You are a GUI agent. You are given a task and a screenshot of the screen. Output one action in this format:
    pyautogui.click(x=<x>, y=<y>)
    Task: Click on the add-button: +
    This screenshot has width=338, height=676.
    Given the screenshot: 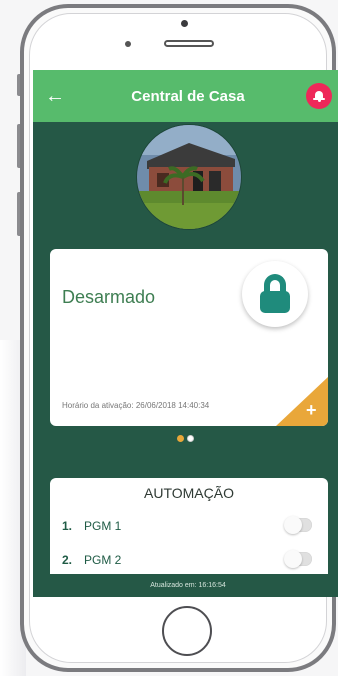 What is the action you would take?
    pyautogui.click(x=302, y=401)
    